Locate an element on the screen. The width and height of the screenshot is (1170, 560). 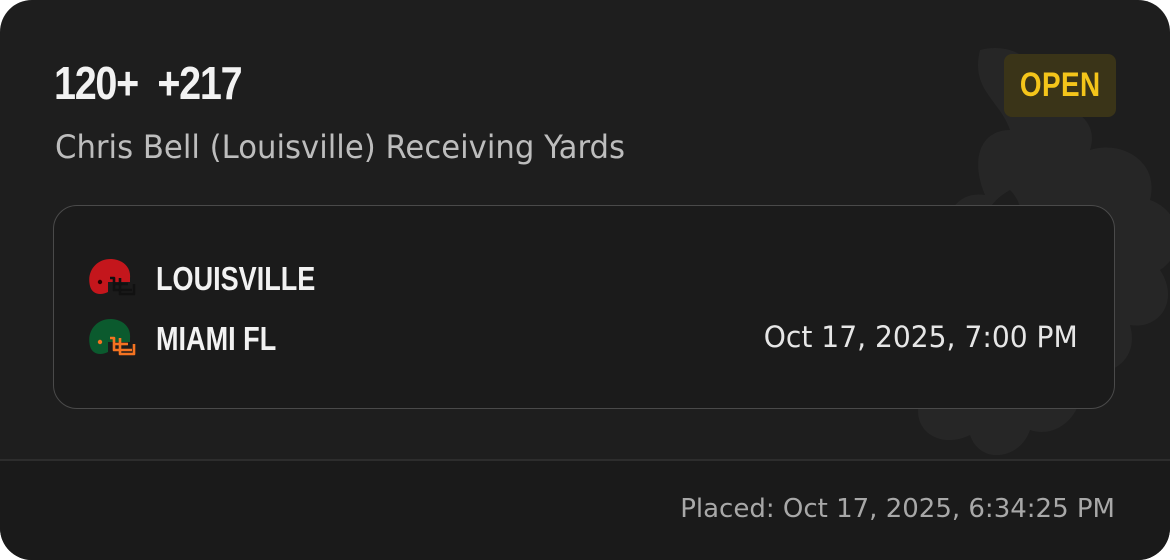
bet-selection-odds: 120+ +217 is located at coordinates (148, 83).